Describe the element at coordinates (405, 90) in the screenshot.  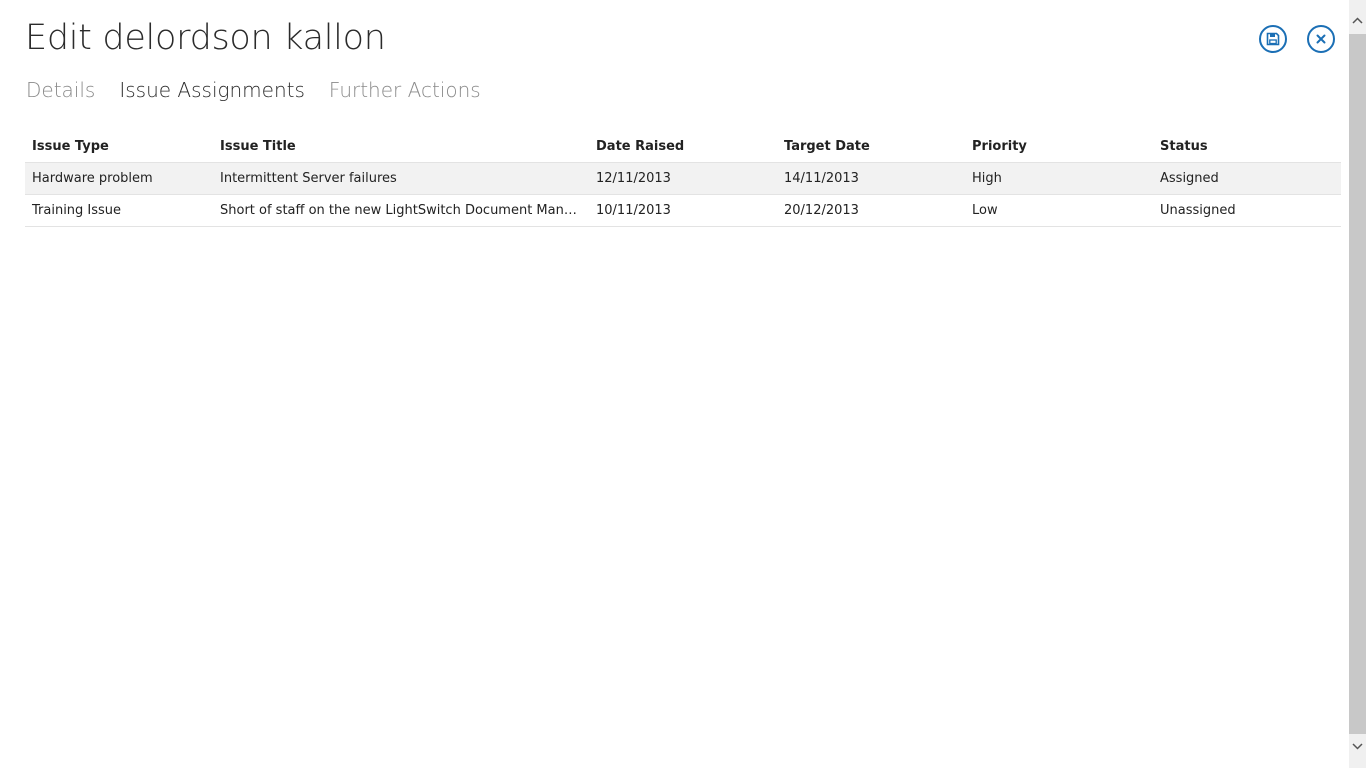
I see `tab-further-actions: Further Actions` at that location.